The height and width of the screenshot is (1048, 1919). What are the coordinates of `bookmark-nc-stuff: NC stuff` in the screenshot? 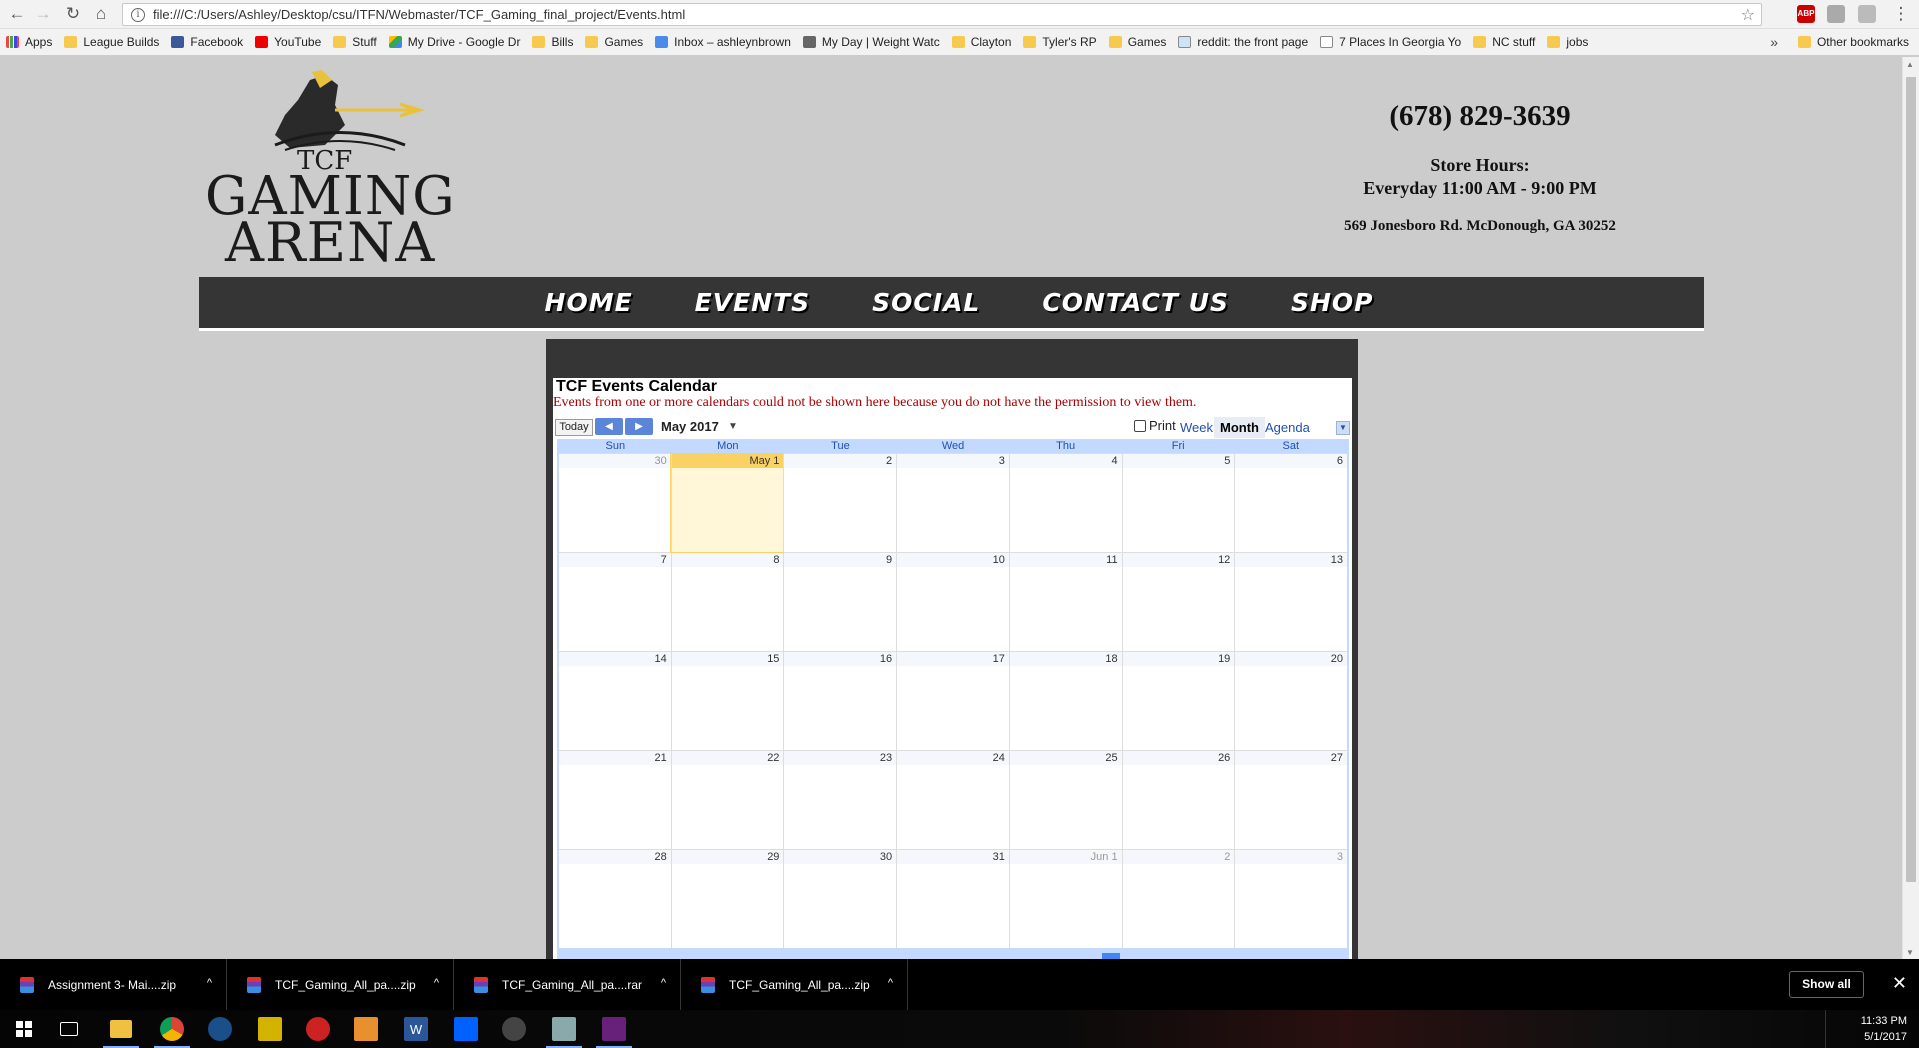 It's located at (1504, 42).